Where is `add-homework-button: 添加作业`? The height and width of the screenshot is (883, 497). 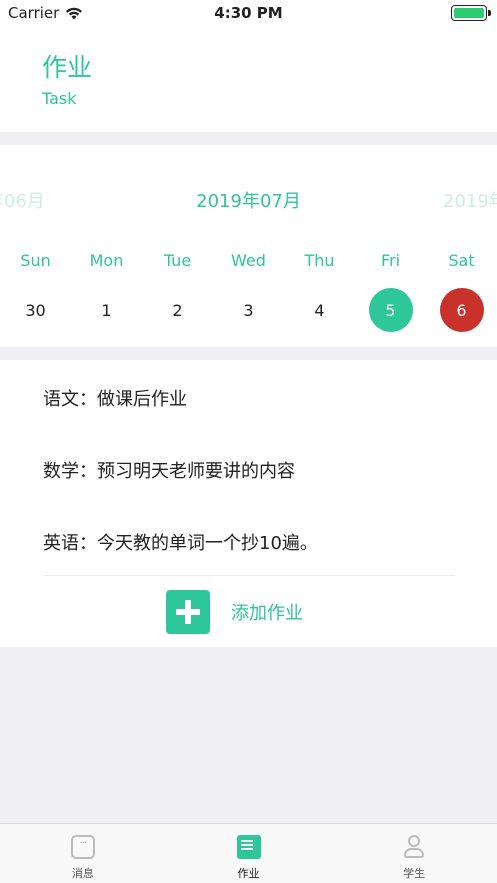 add-homework-button: 添加作业 is located at coordinates (234, 612).